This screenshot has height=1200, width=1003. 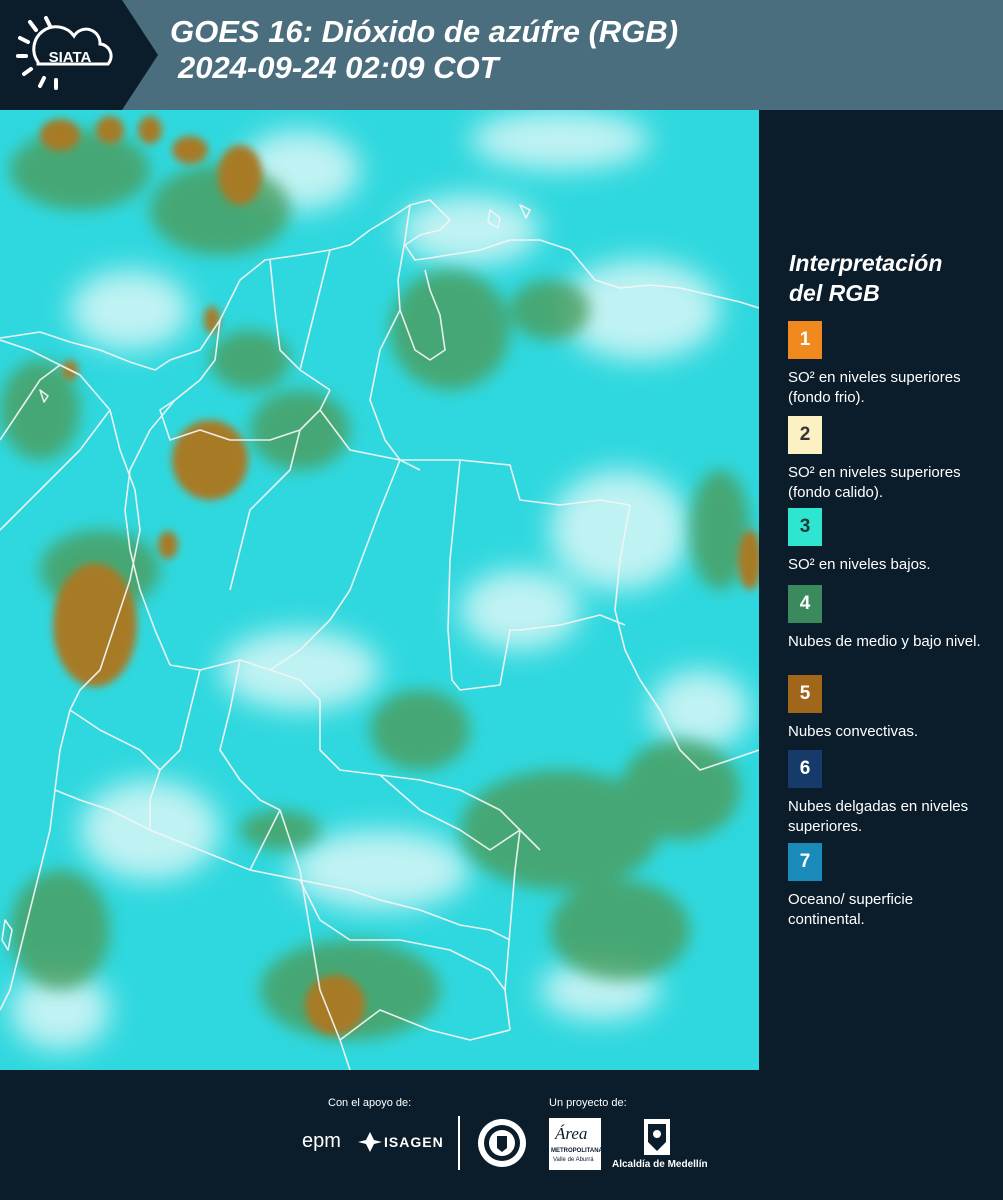 I want to click on area-metropolitana-line1: METROPOLITANA, so click(x=577, y=1151).